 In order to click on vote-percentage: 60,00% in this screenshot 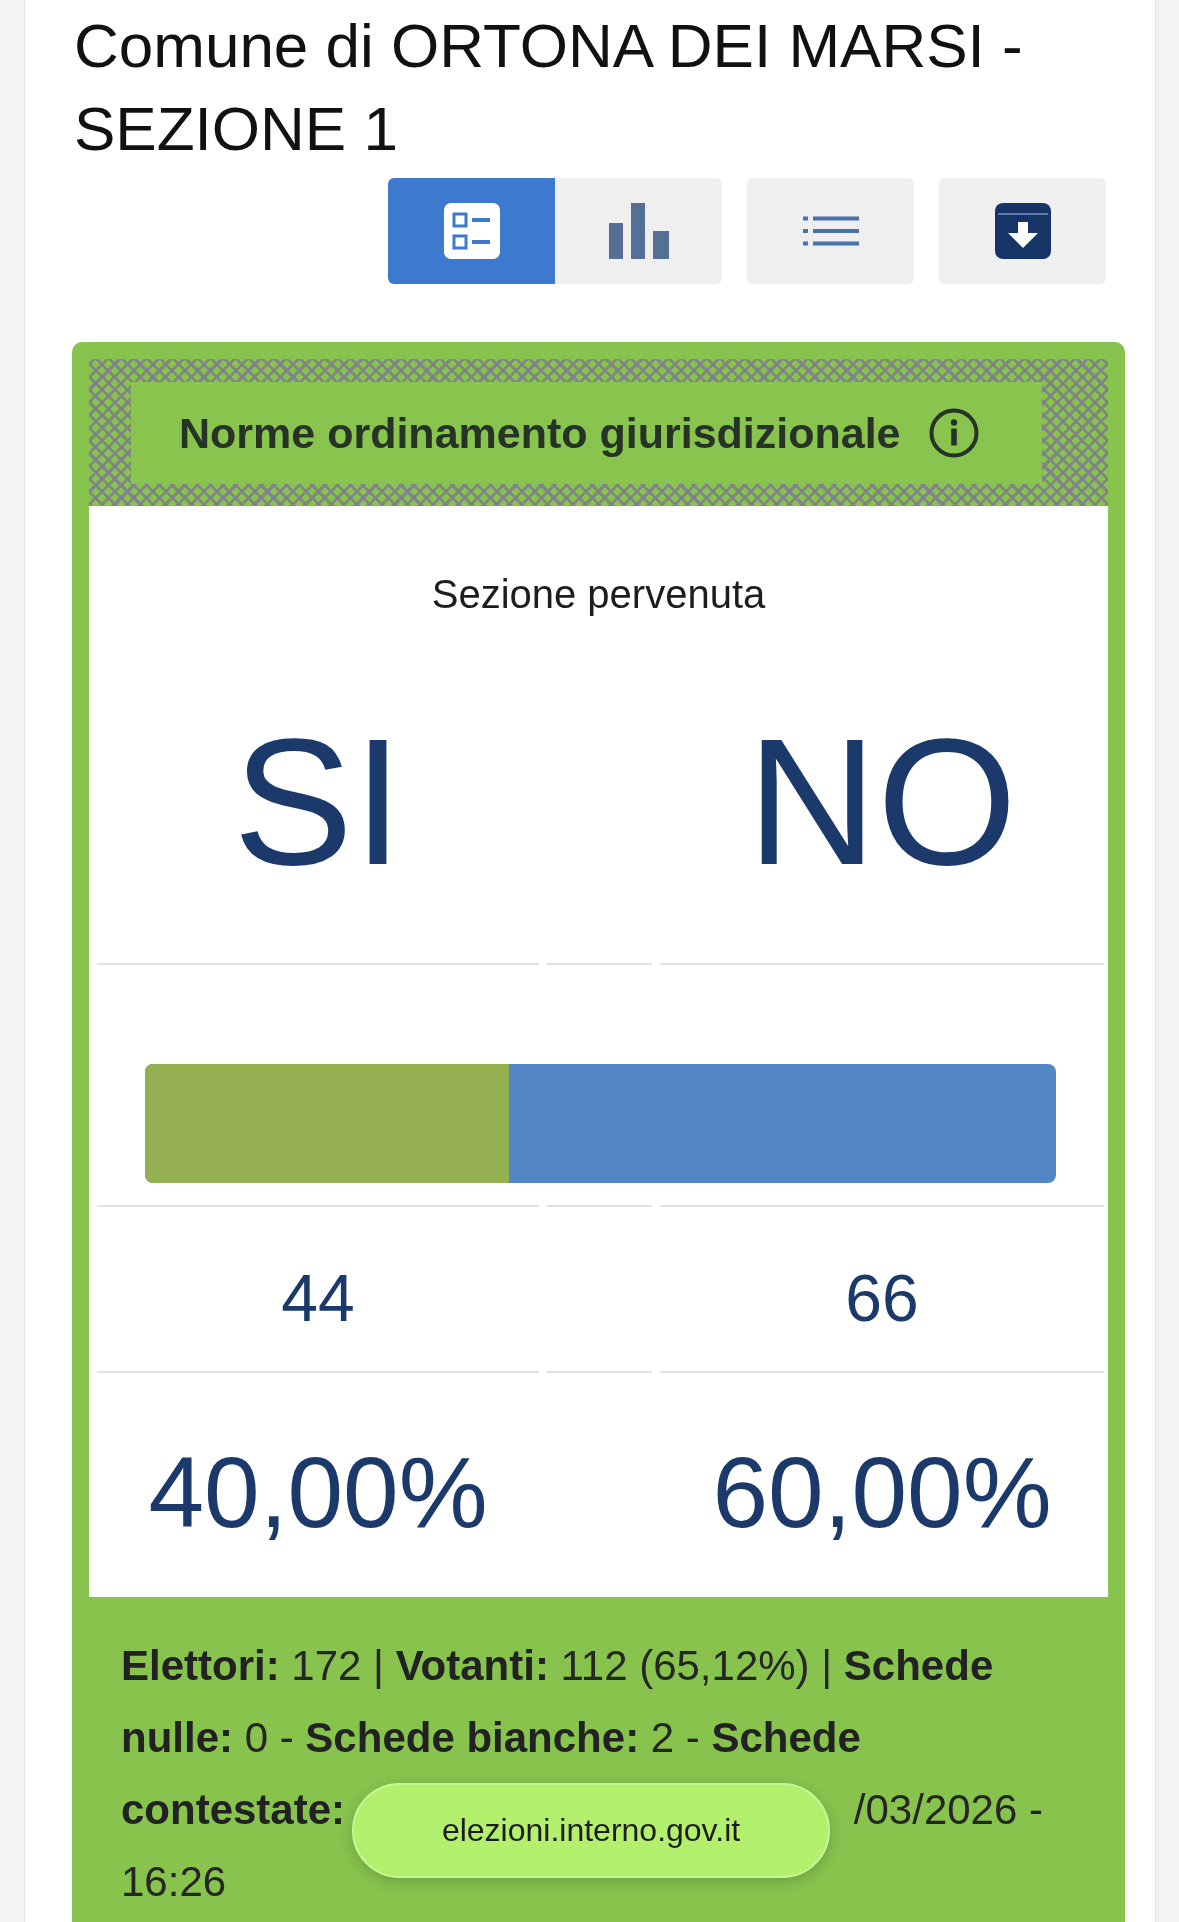, I will do `click(882, 1492)`.